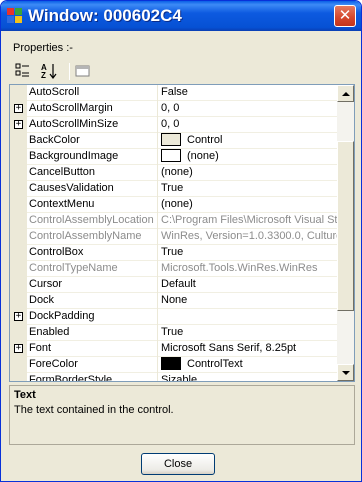 This screenshot has width=362, height=482. I want to click on property-row: + DockPadding, so click(174, 317).